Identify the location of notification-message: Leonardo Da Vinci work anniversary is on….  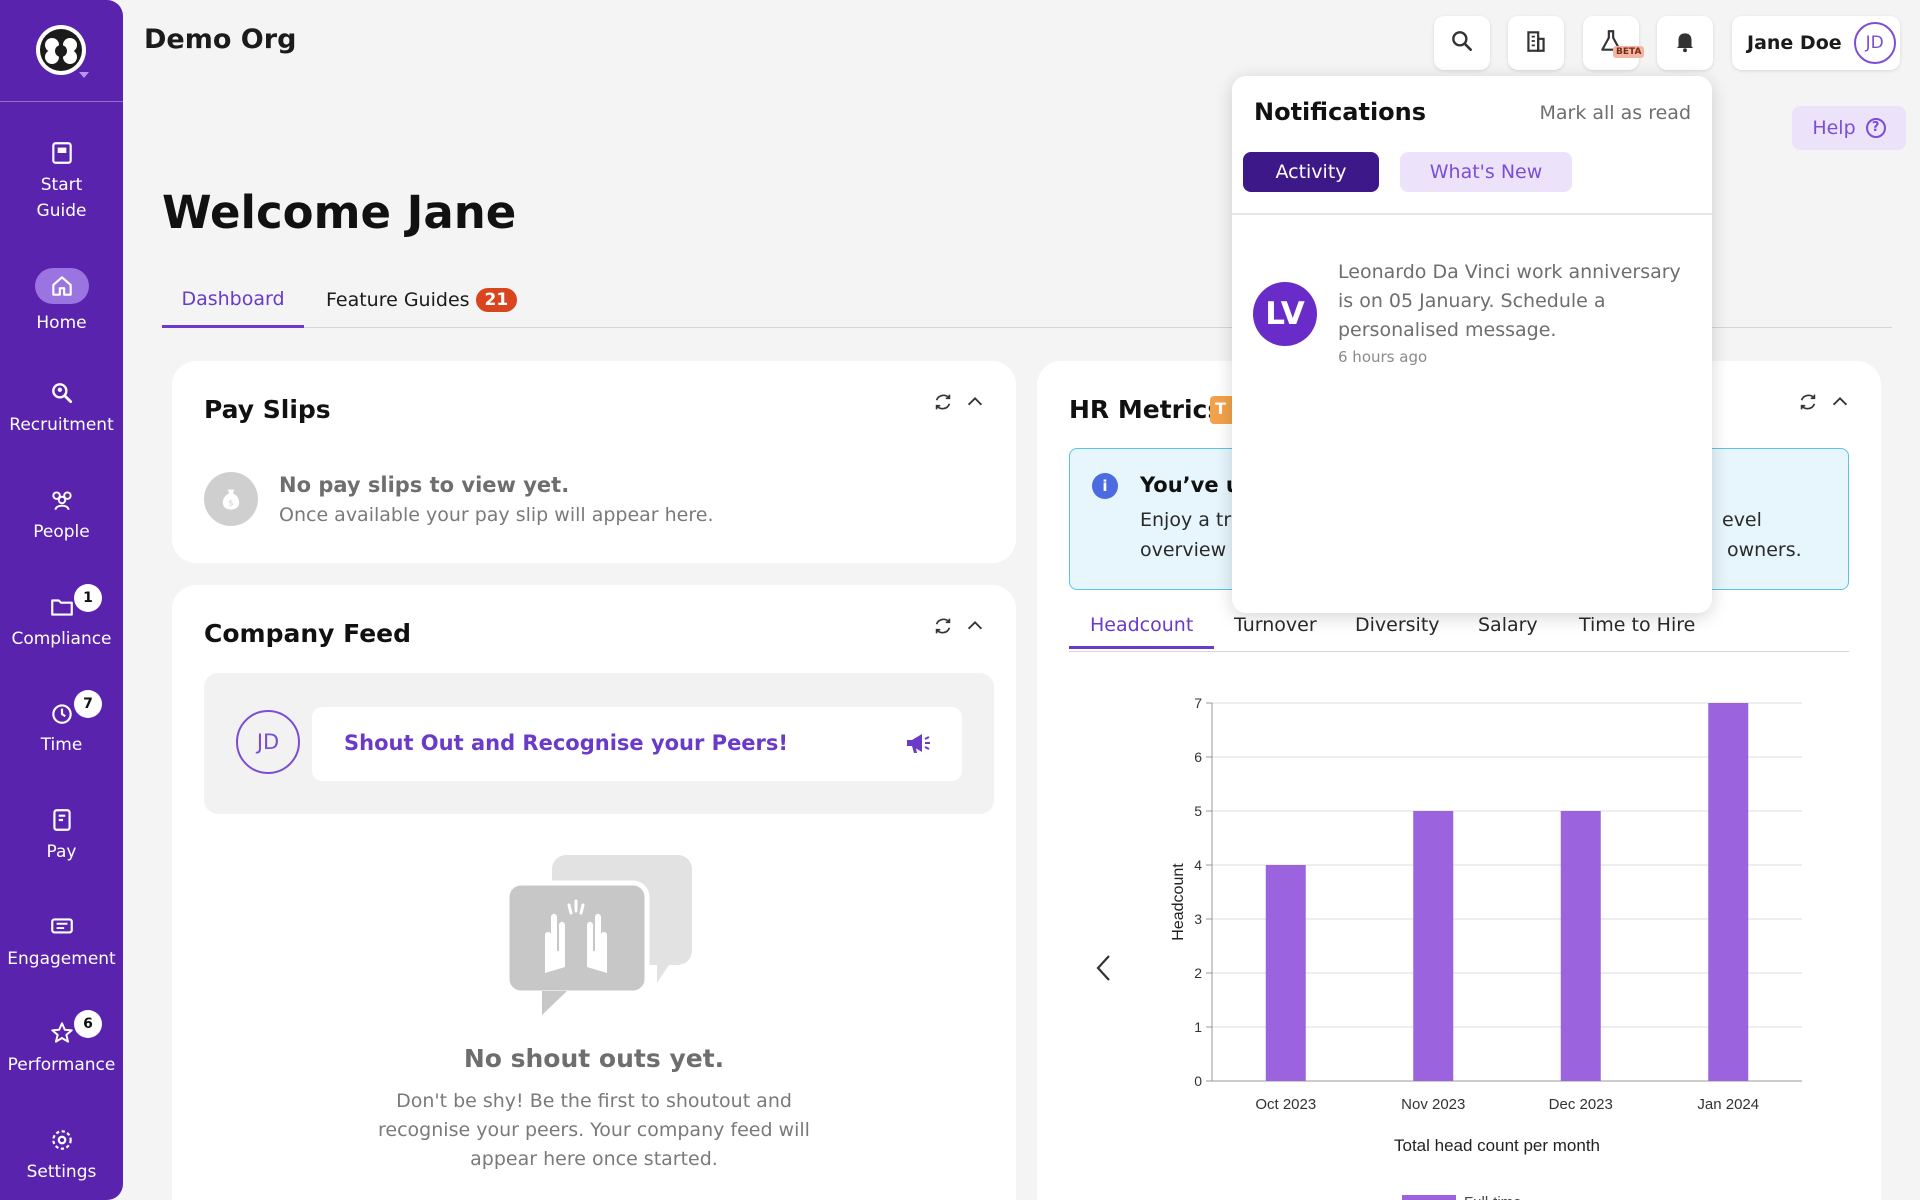
(1518, 301).